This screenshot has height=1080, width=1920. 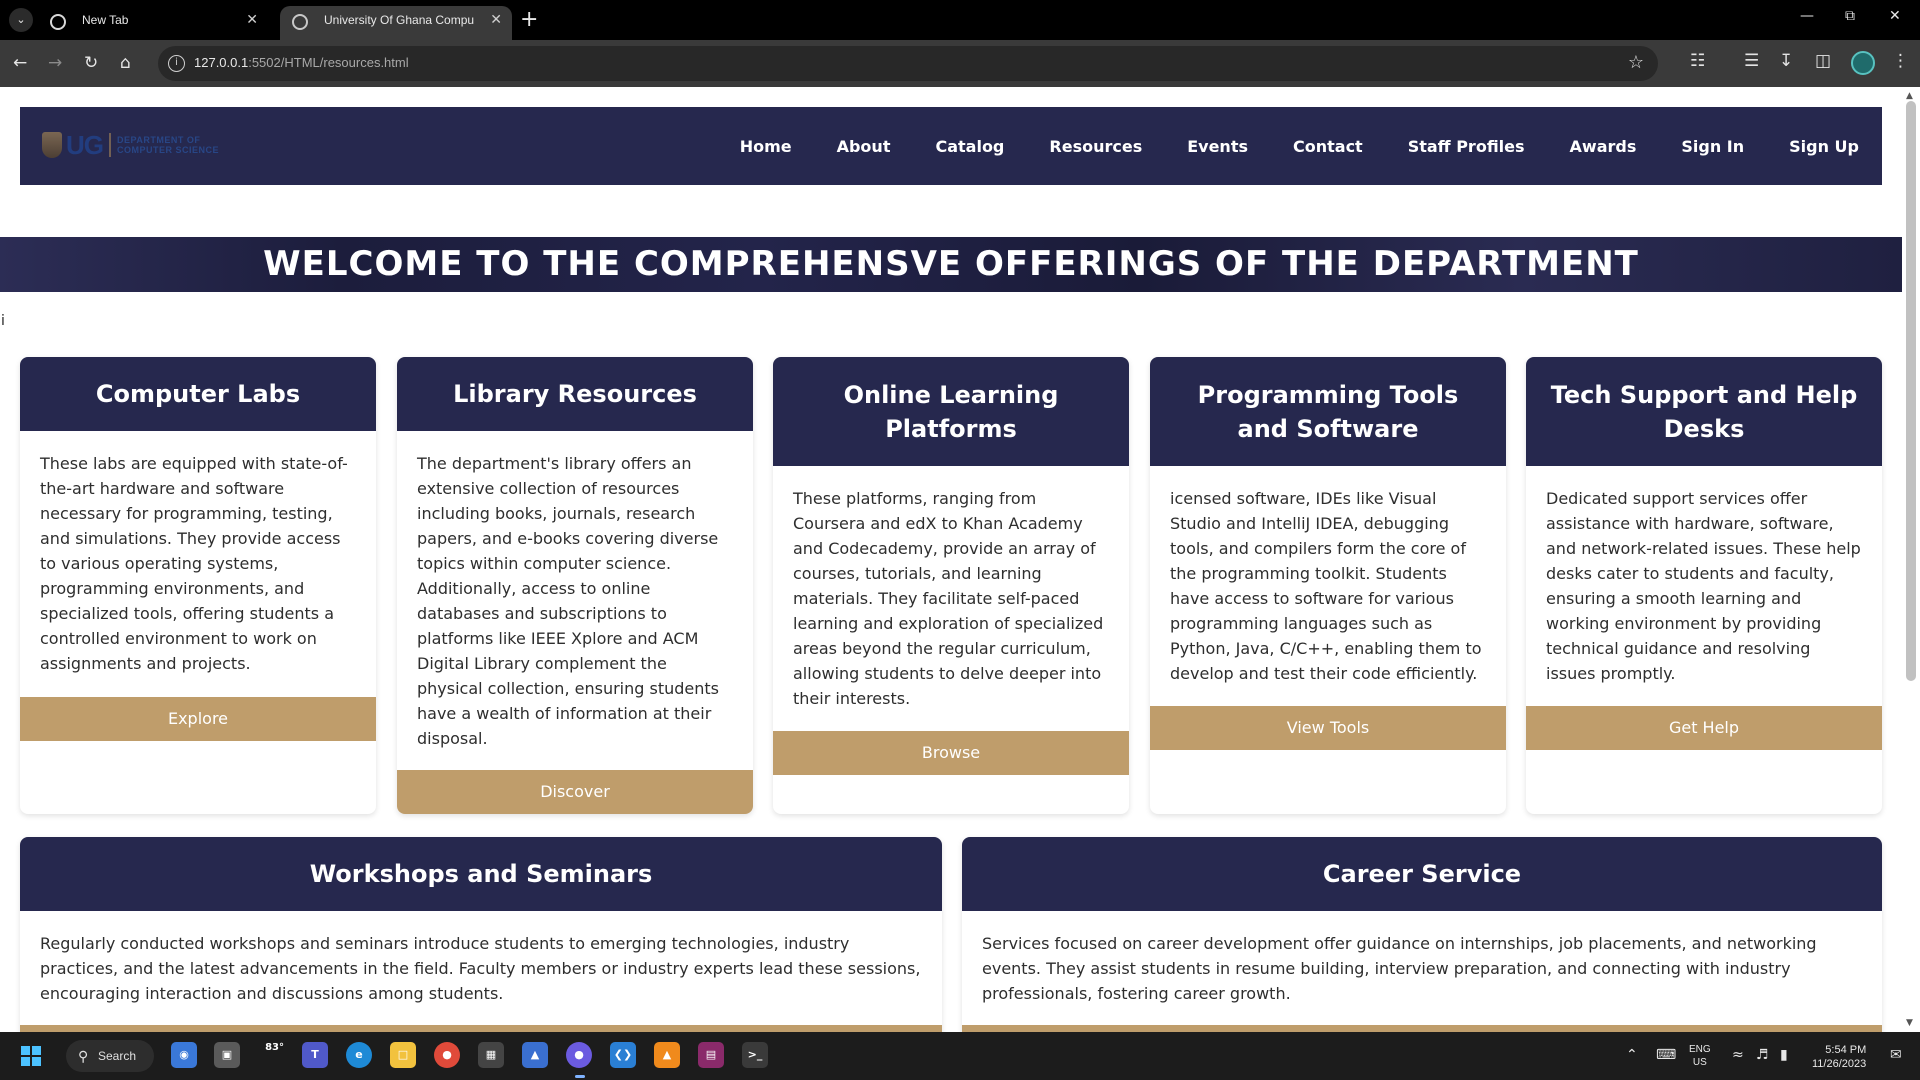 What do you see at coordinates (300, 22) in the screenshot?
I see `page-favicon-icon` at bounding box center [300, 22].